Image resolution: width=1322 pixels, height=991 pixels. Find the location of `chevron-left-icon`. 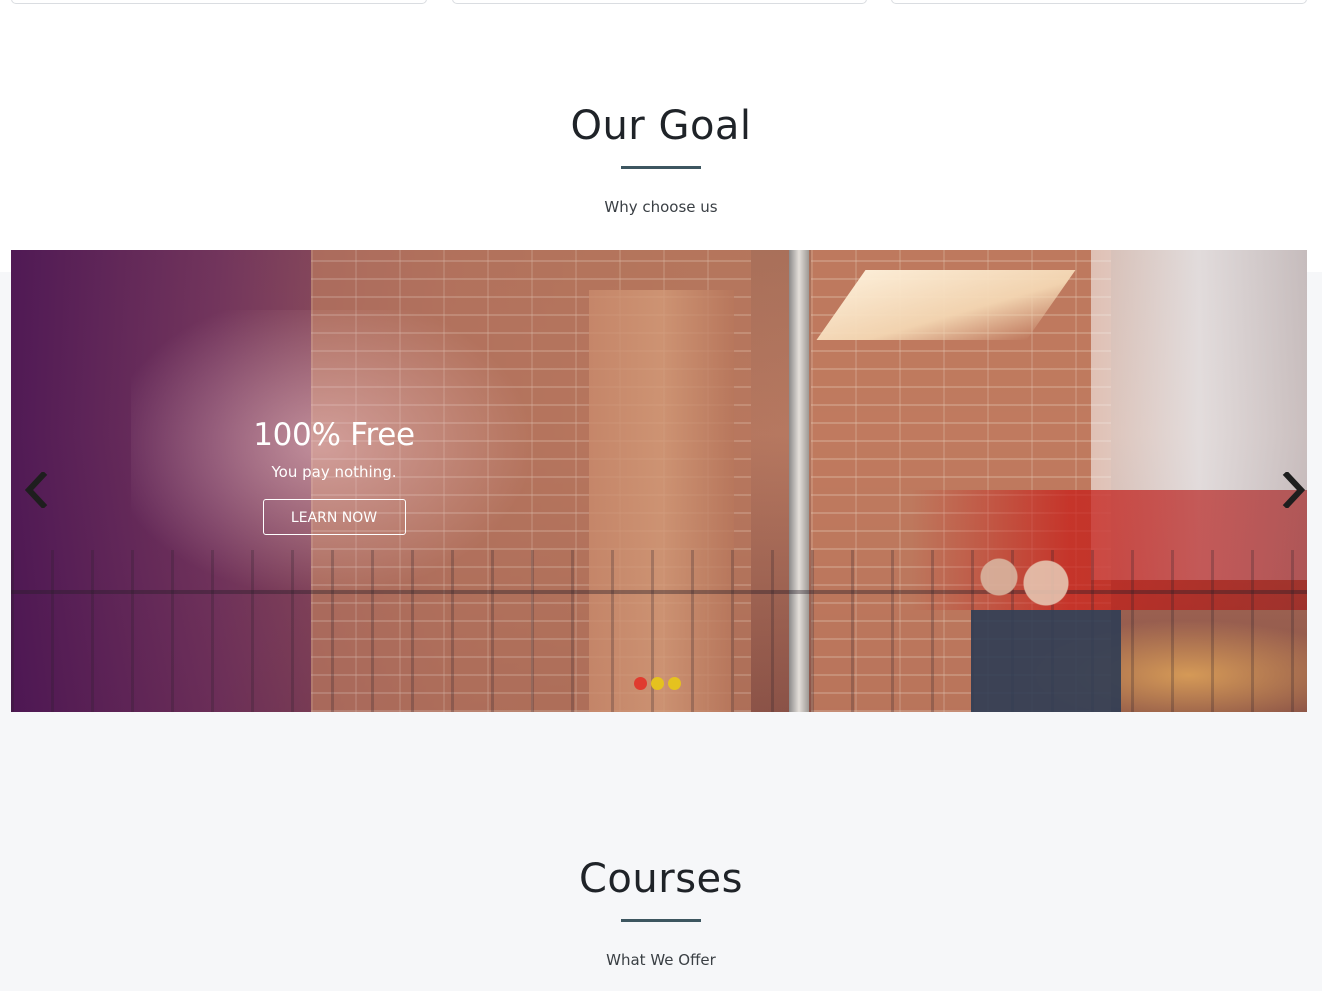

chevron-left-icon is located at coordinates (36, 490).